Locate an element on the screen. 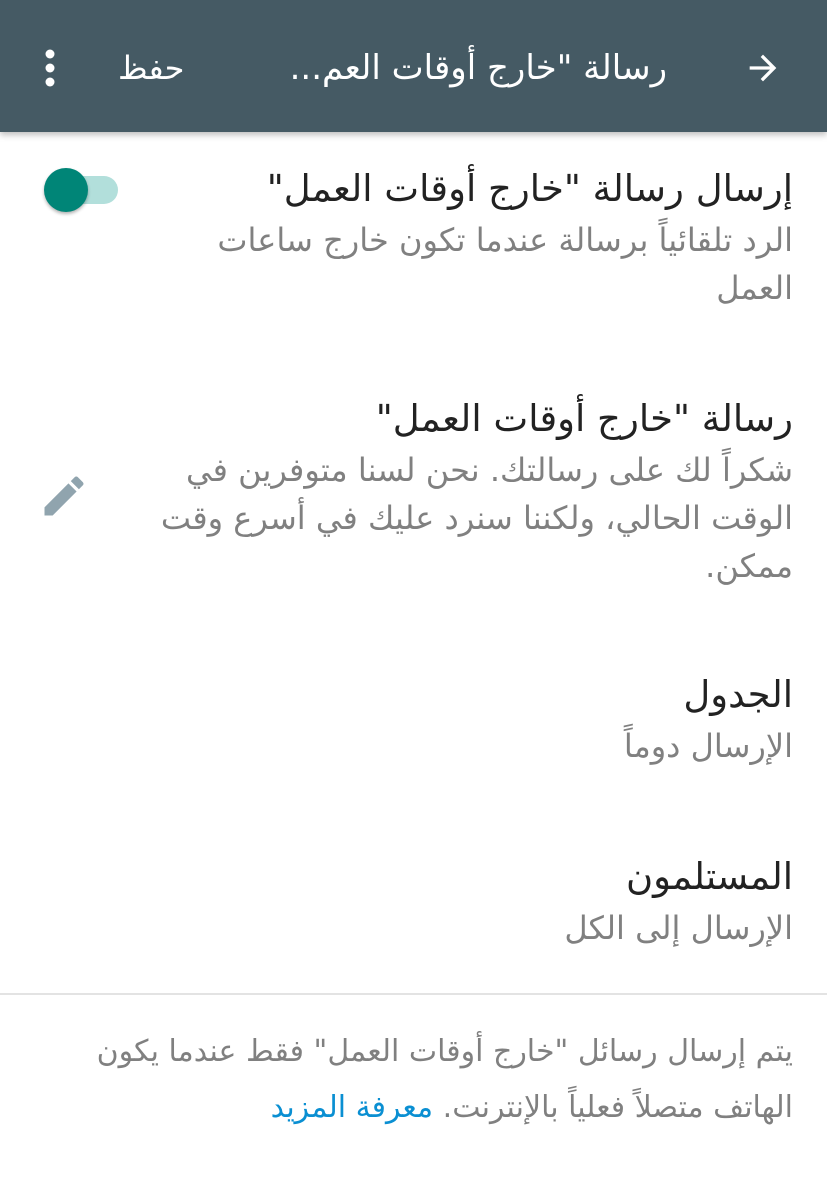  overflow-menu-button is located at coordinates (50, 68).